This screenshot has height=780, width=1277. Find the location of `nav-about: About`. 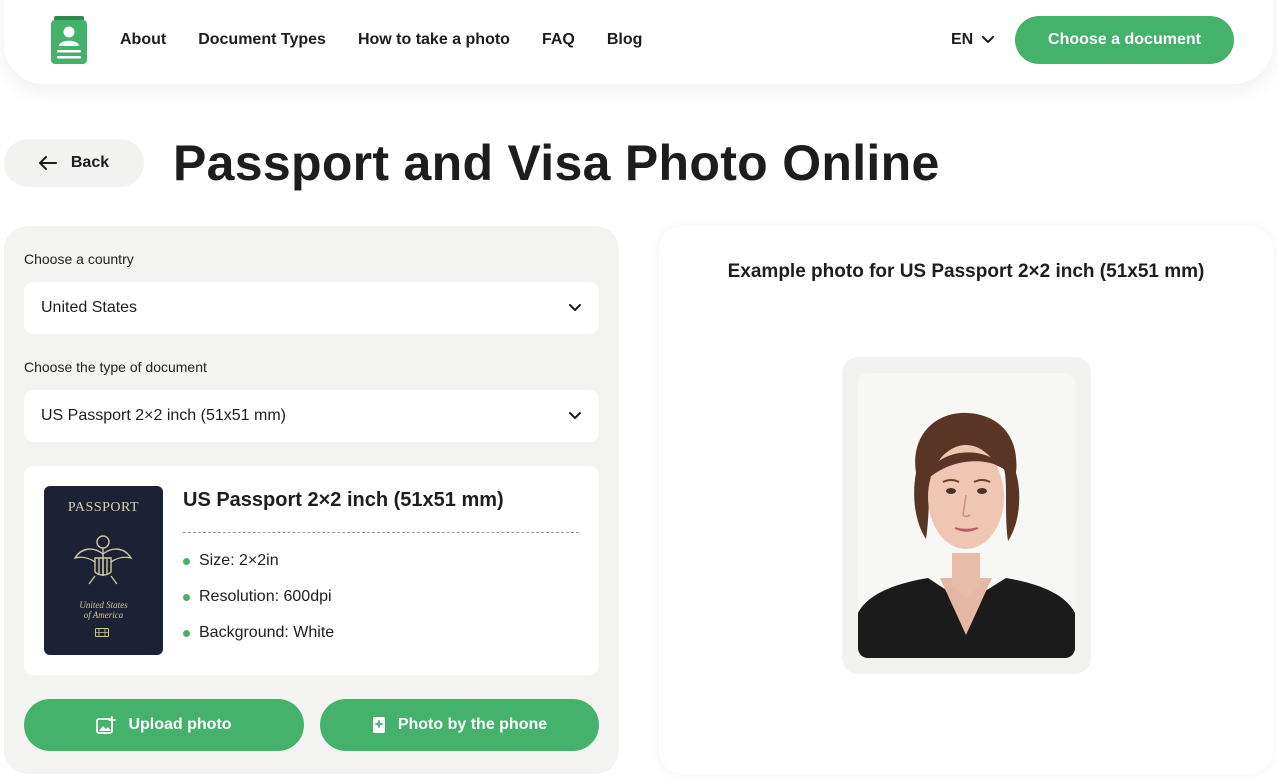

nav-about: About is located at coordinates (143, 40).